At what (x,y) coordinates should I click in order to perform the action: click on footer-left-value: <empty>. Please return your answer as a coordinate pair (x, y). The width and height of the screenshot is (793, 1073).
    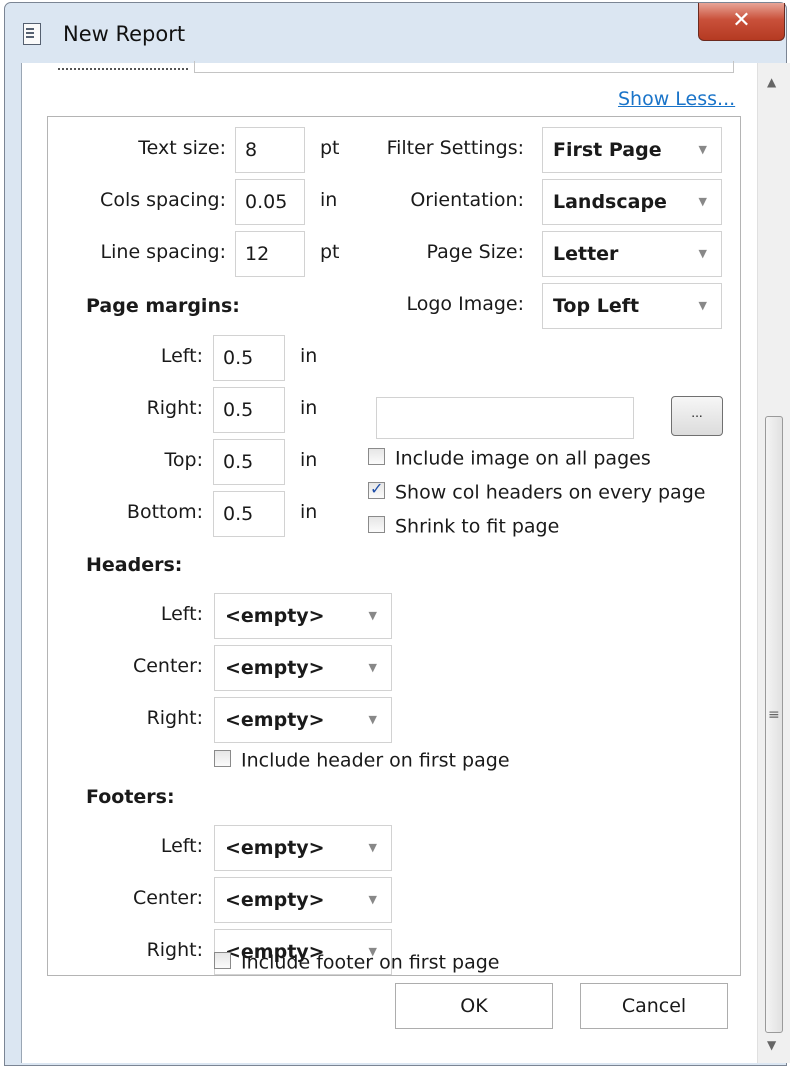
    Looking at the image, I should click on (275, 848).